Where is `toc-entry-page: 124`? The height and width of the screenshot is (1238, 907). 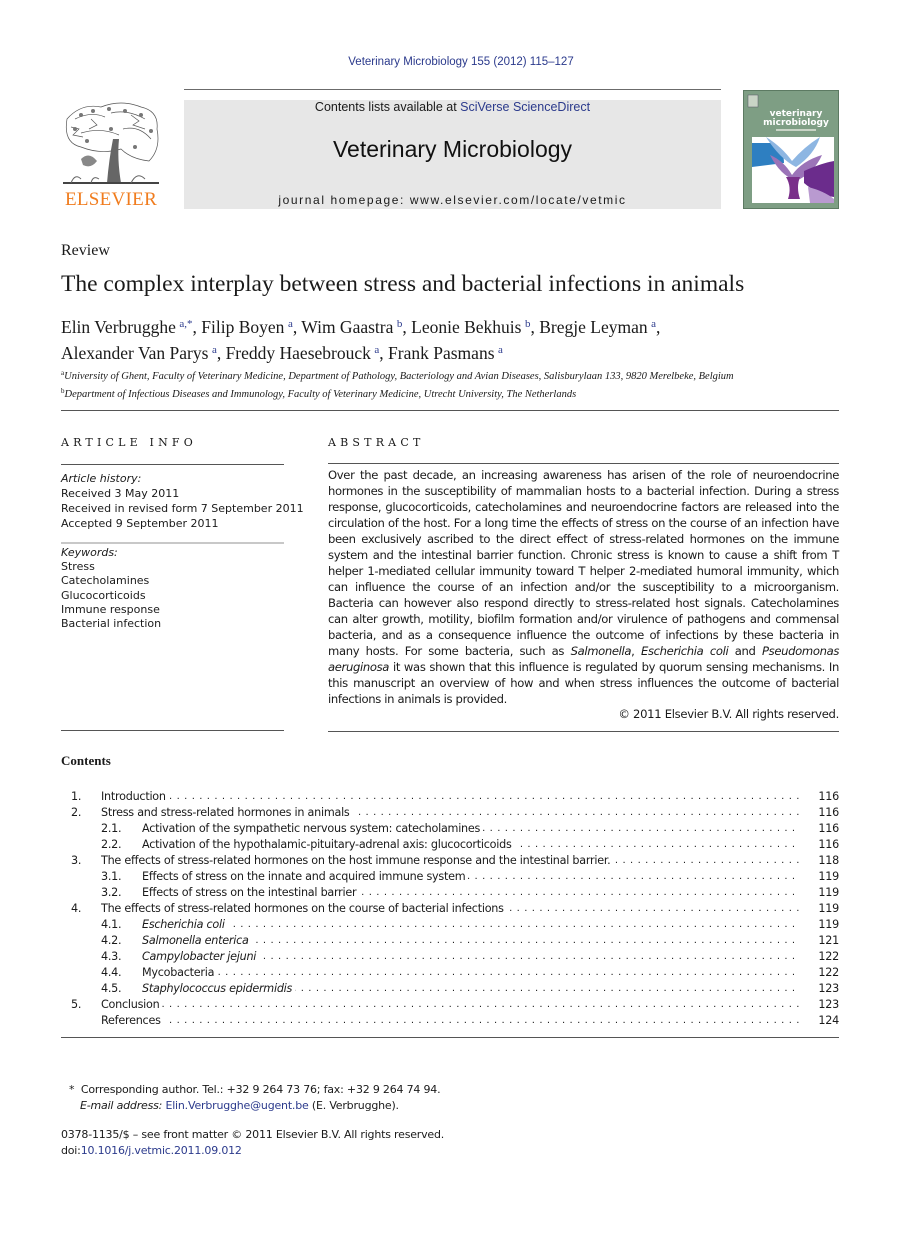
toc-entry-page: 124 is located at coordinates (828, 1021).